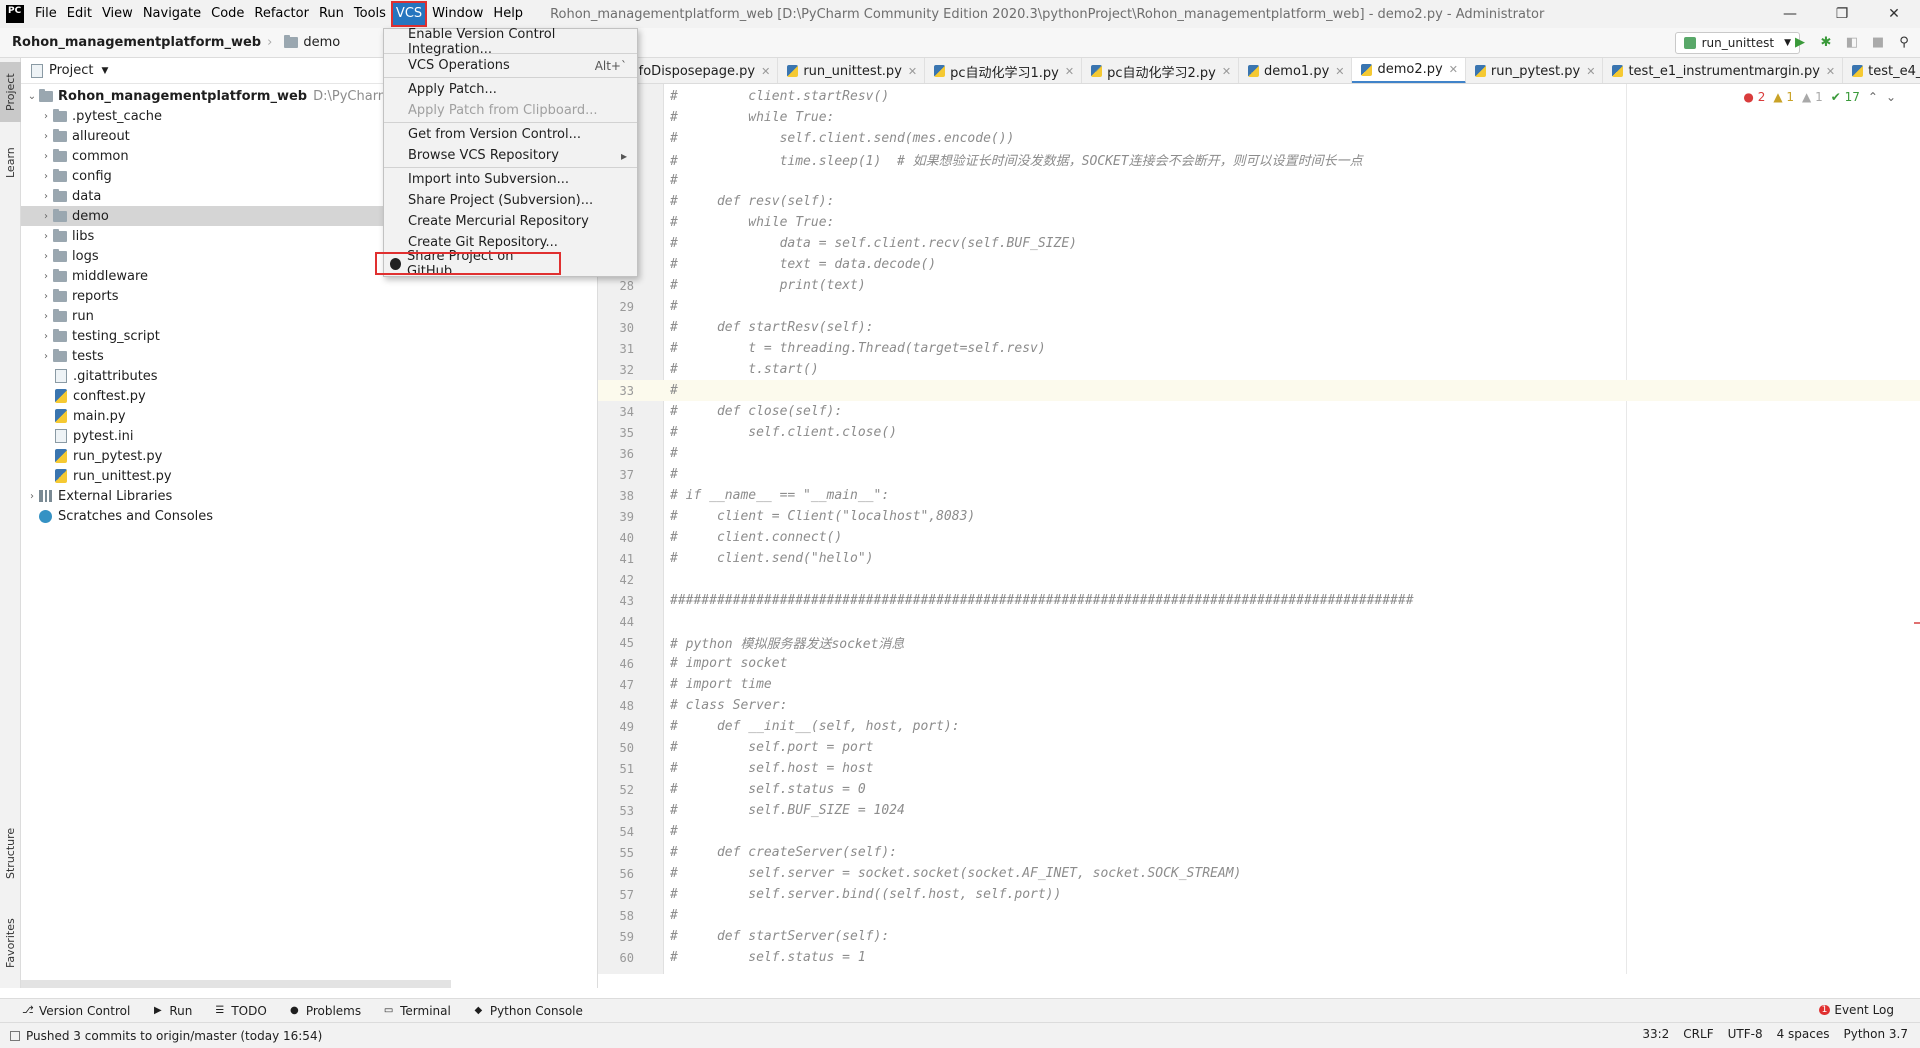 The image size is (1920, 1048). What do you see at coordinates (309, 496) in the screenshot?
I see `tree-external-libraries: › External Libraries` at bounding box center [309, 496].